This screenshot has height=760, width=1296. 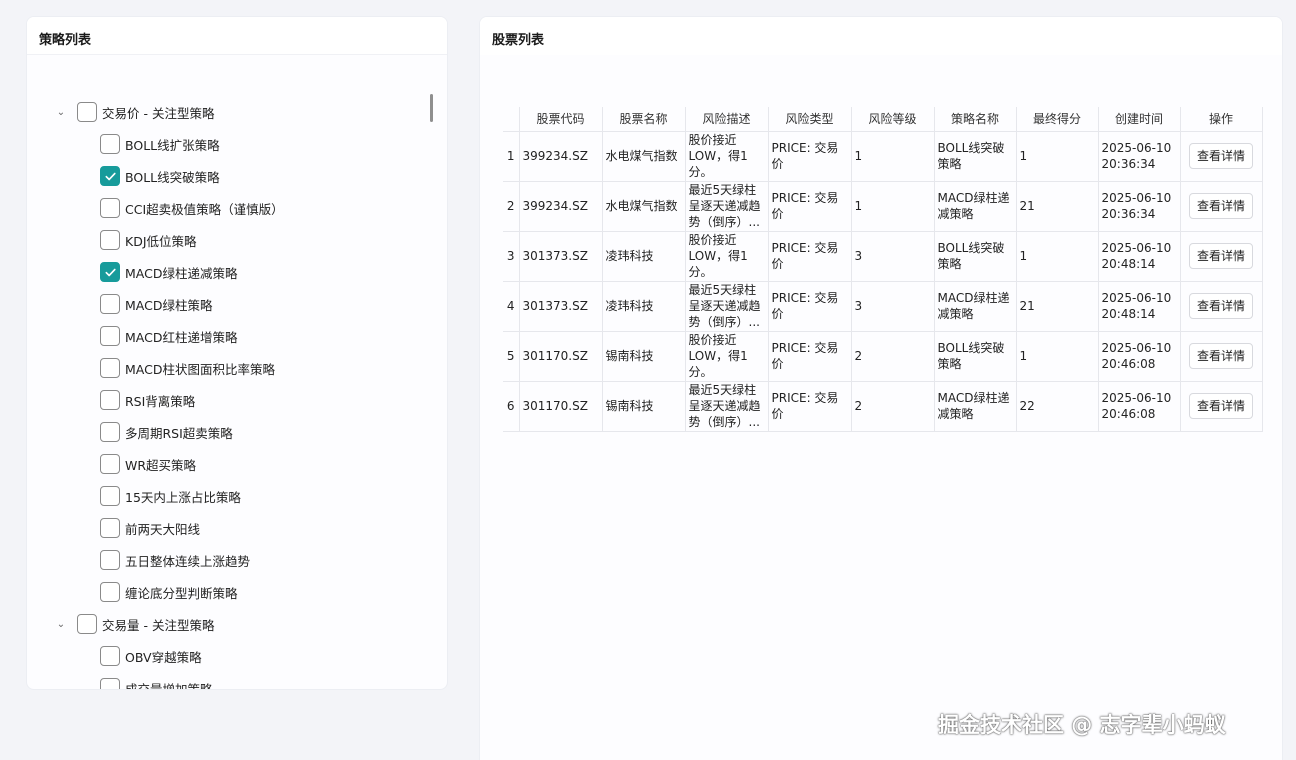 I want to click on row-index: 3, so click(x=511, y=256).